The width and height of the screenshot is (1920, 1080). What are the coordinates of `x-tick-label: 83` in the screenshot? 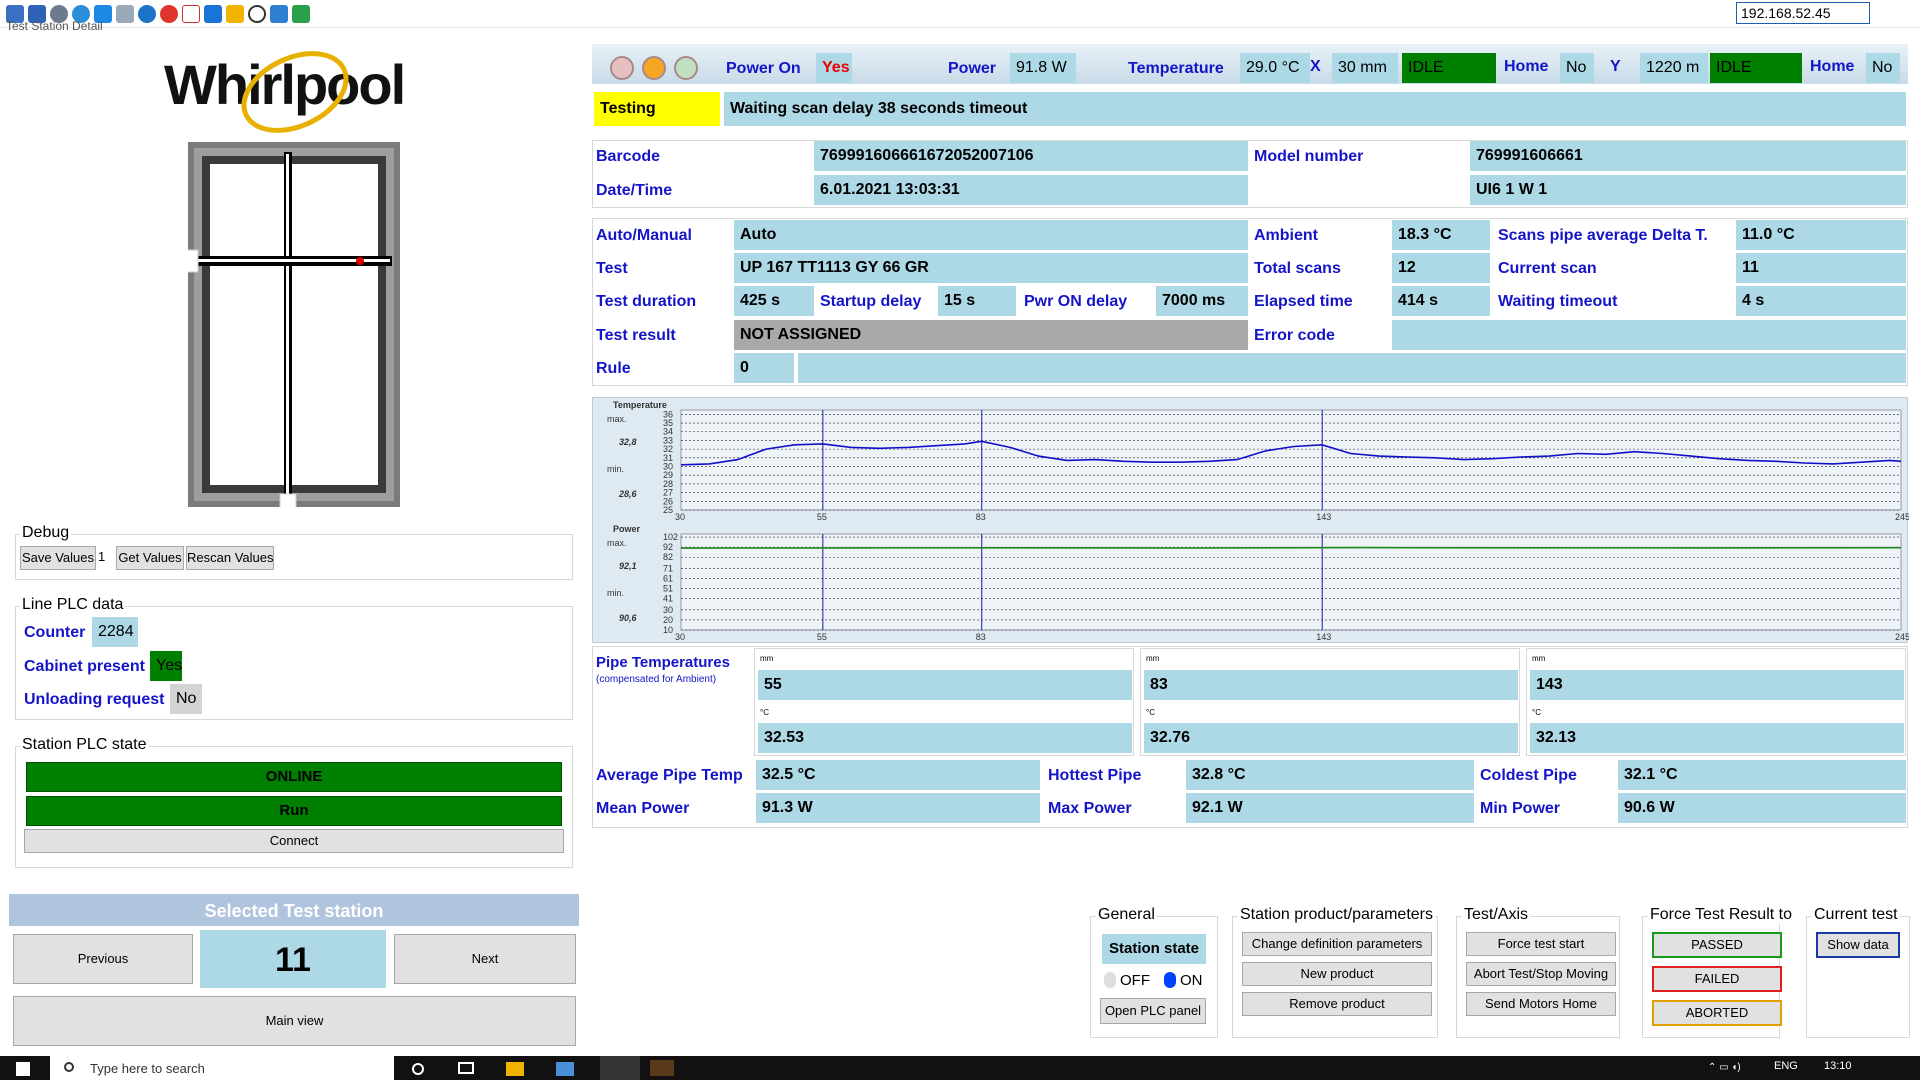 It's located at (981, 517).